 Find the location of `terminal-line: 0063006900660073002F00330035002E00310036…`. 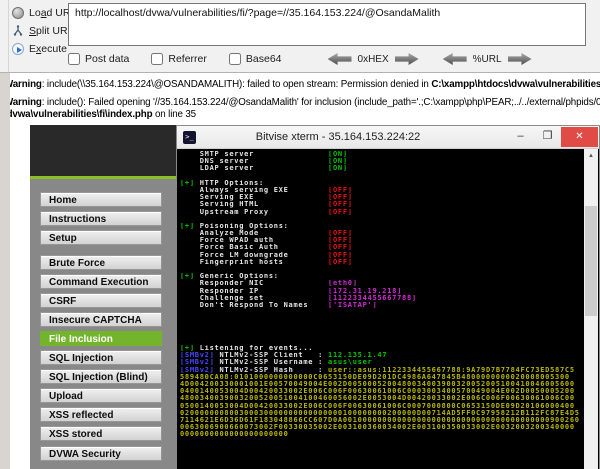

terminal-line: 0063006900660073002F00330035002E00310036… is located at coordinates (377, 428).